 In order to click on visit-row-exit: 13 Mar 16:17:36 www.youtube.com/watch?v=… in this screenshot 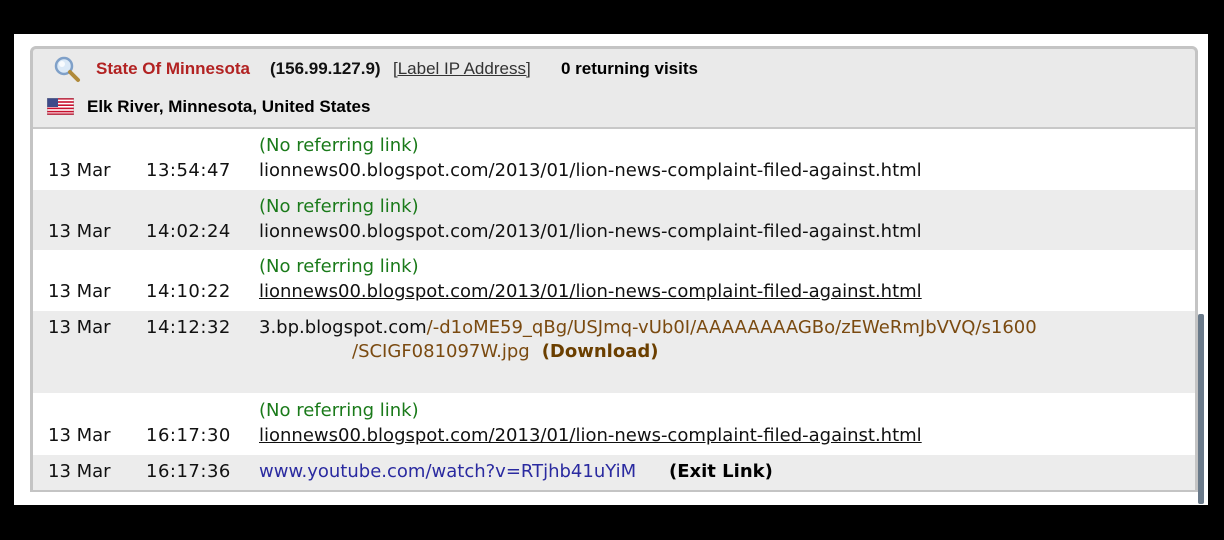, I will do `click(614, 472)`.